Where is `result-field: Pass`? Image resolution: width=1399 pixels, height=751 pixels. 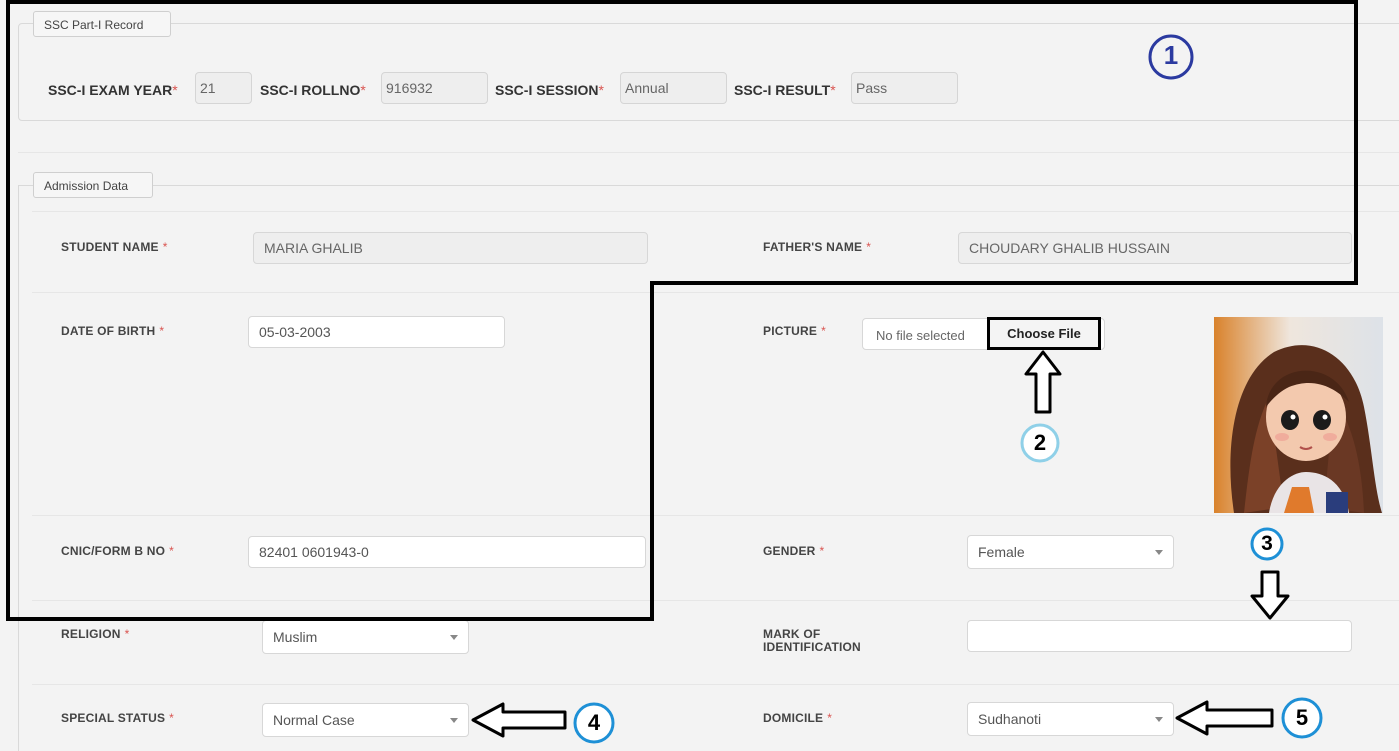 result-field: Pass is located at coordinates (904, 88).